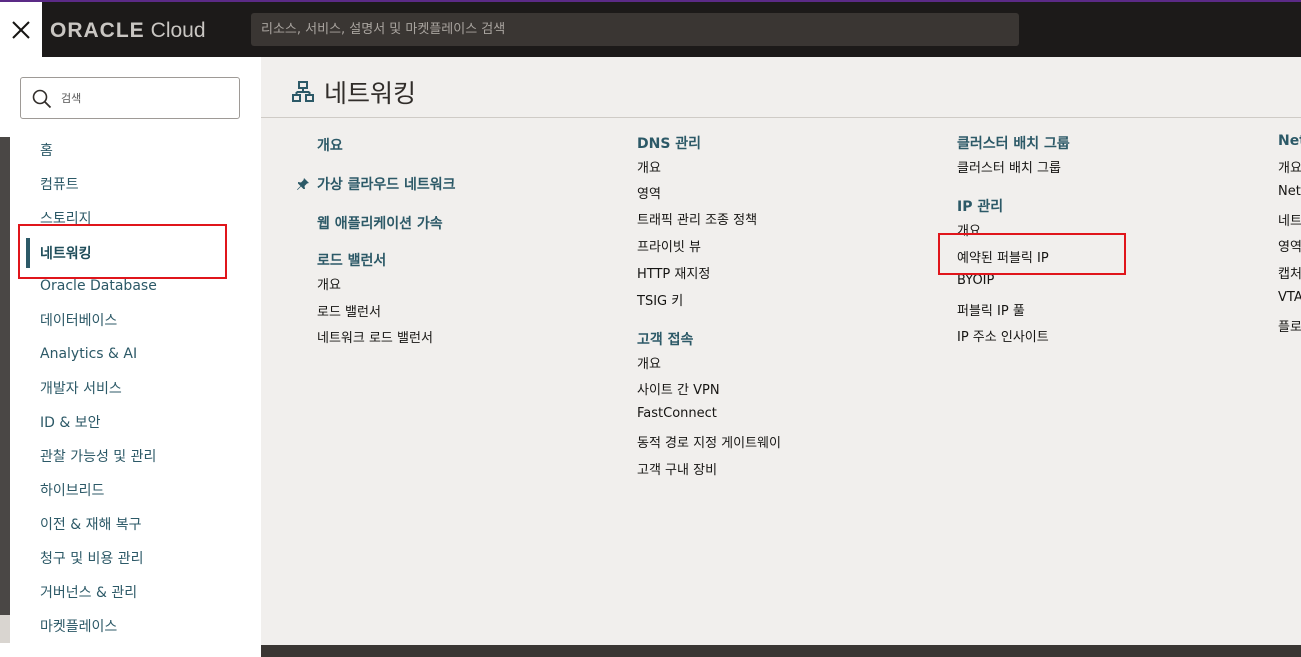 This screenshot has height=657, width=1301. Describe the element at coordinates (1013, 144) in the screenshot. I see `heading-cluster-placement-groups: 클러스터 배치 그룹` at that location.